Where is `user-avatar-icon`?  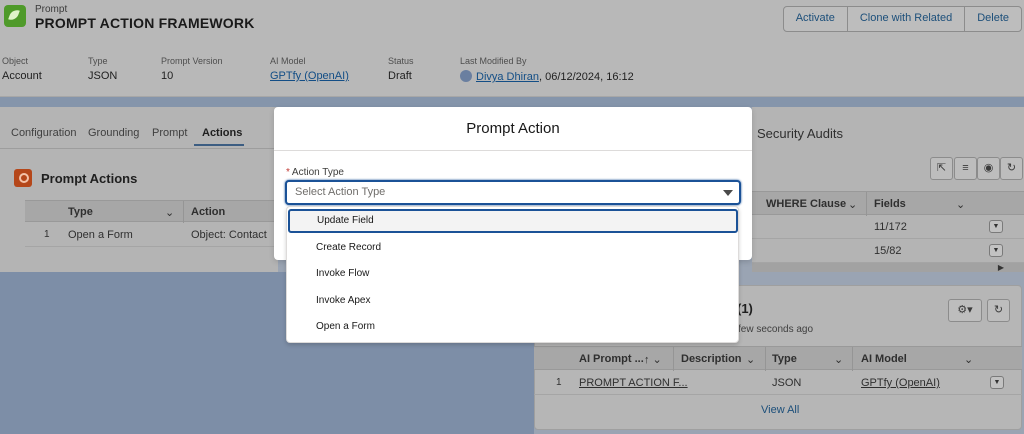
user-avatar-icon is located at coordinates (466, 76).